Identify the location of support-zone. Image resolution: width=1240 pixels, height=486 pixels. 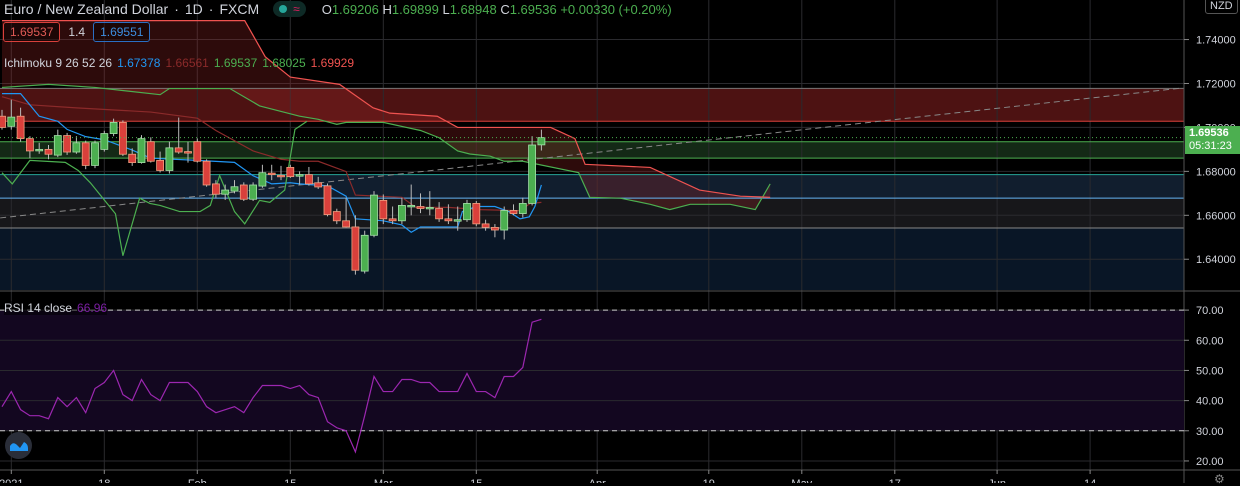
(592, 213).